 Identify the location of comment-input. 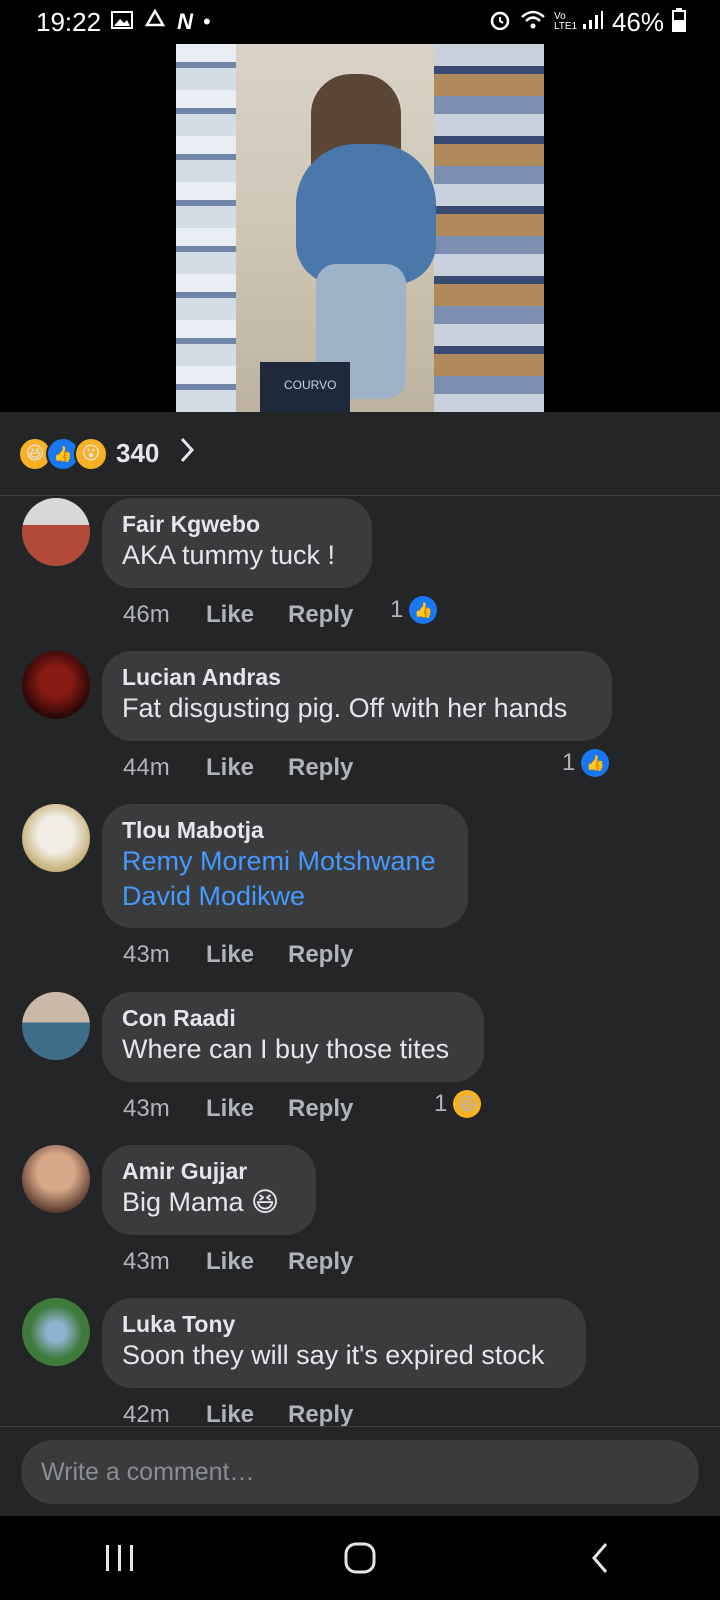
(360, 1472).